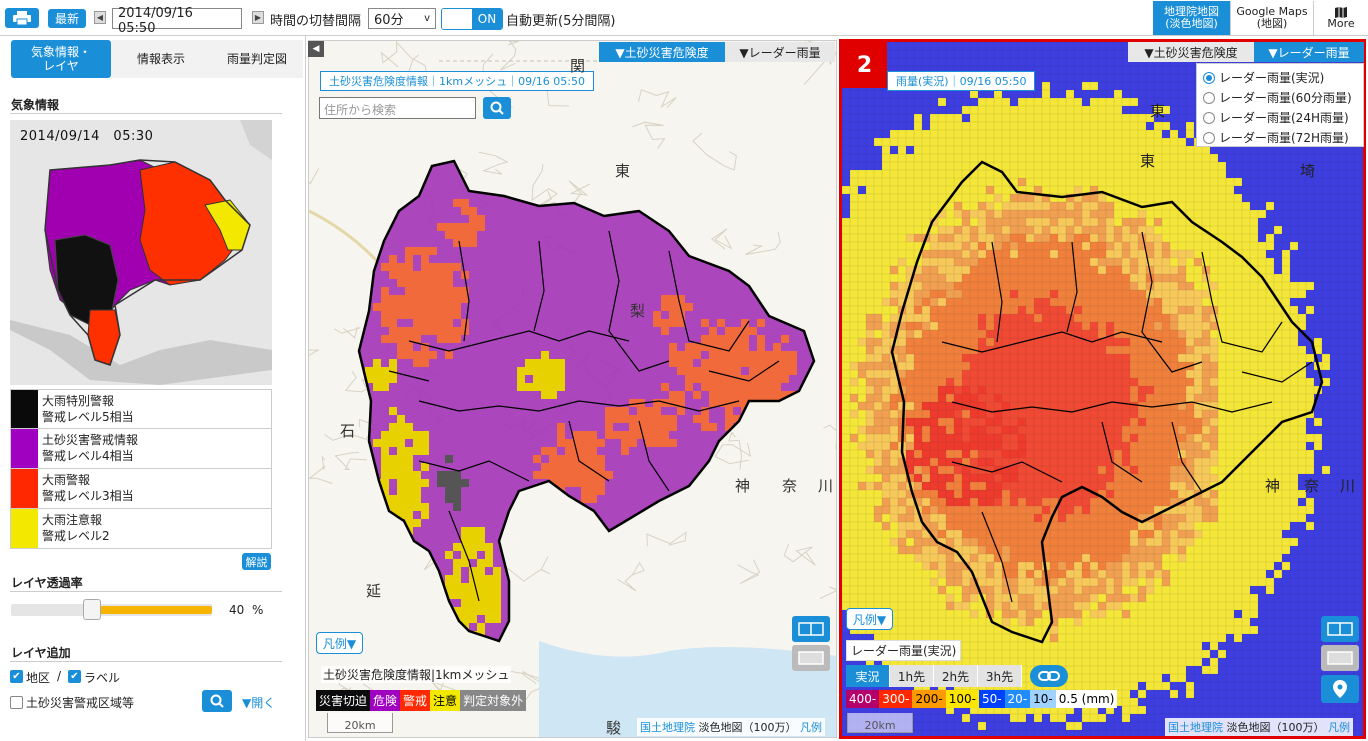 Image resolution: width=1368 pixels, height=741 pixels. Describe the element at coordinates (1280, 137) in the screenshot. I see `radar-type-radio: レーダー雨量(72H雨量)` at that location.